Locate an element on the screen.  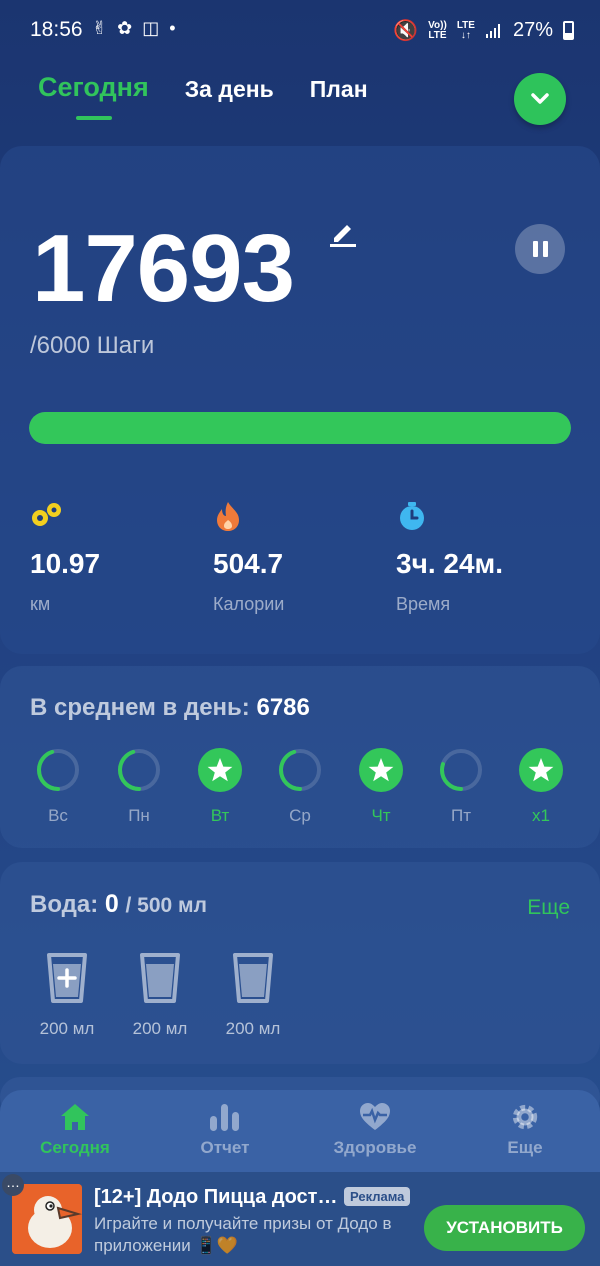
day-progress-1: Пн is located at coordinates (139, 787).